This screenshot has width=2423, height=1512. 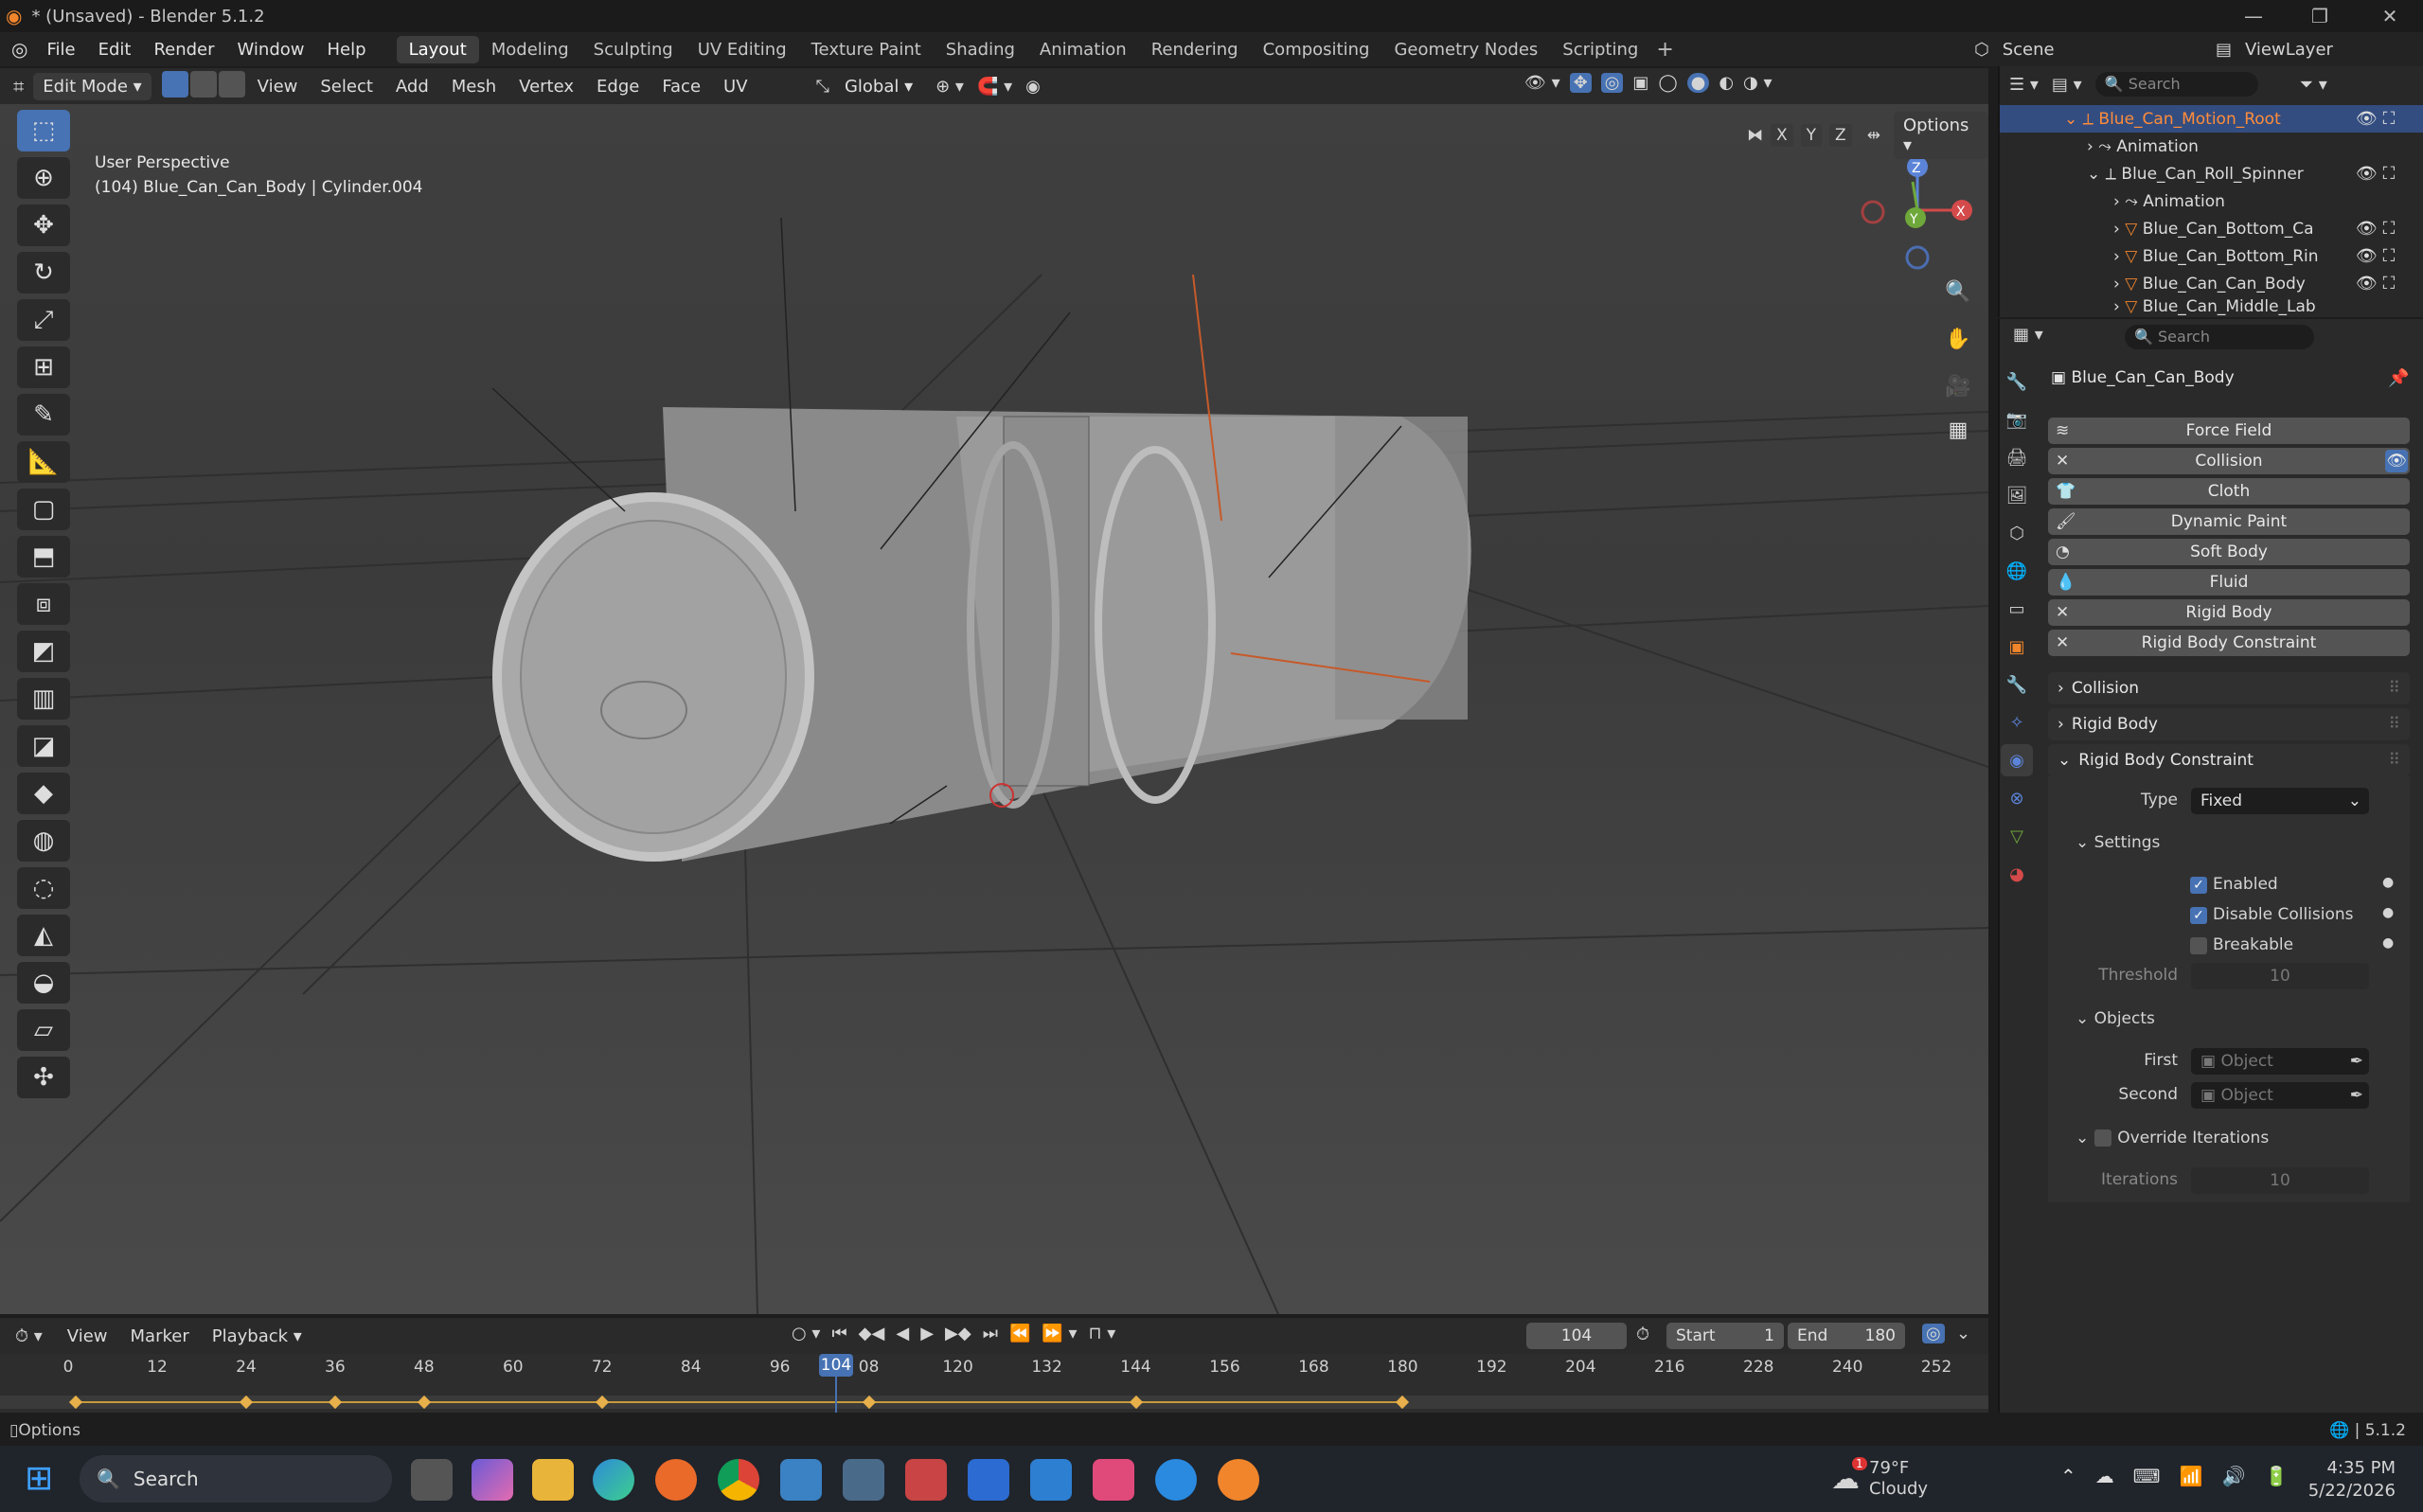 I want to click on inset-tool: ⧈, so click(x=43, y=604).